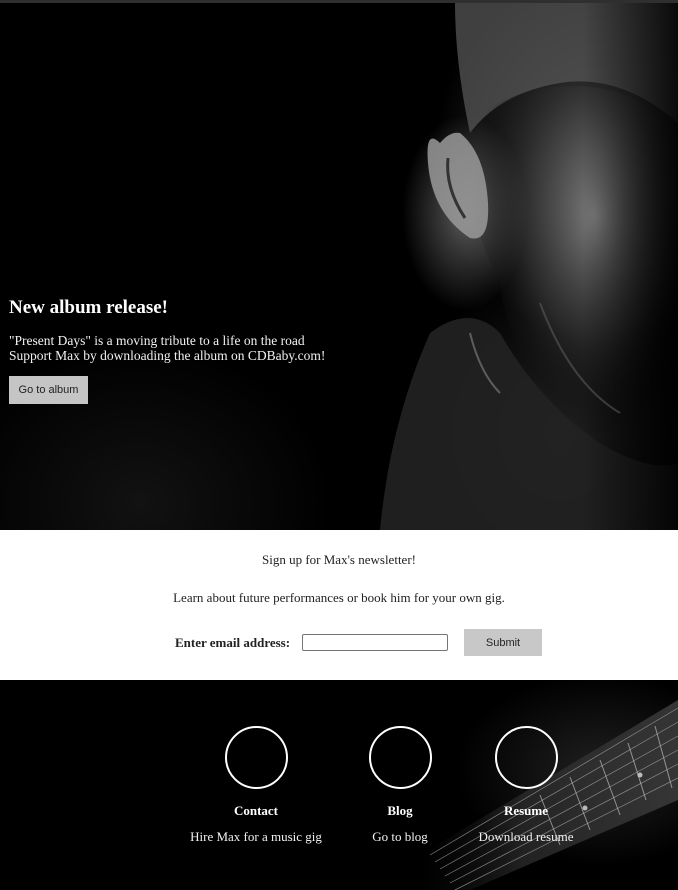 Image resolution: width=678 pixels, height=890 pixels. I want to click on hero-title: New album release!, so click(89, 307).